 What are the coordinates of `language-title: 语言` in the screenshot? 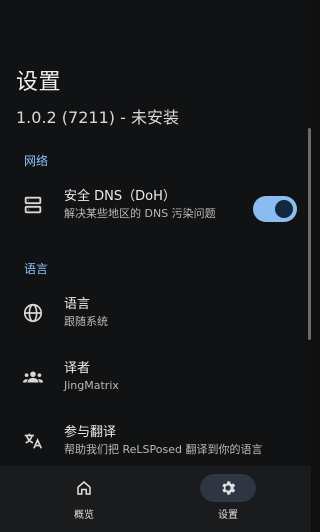 It's located at (77, 304).